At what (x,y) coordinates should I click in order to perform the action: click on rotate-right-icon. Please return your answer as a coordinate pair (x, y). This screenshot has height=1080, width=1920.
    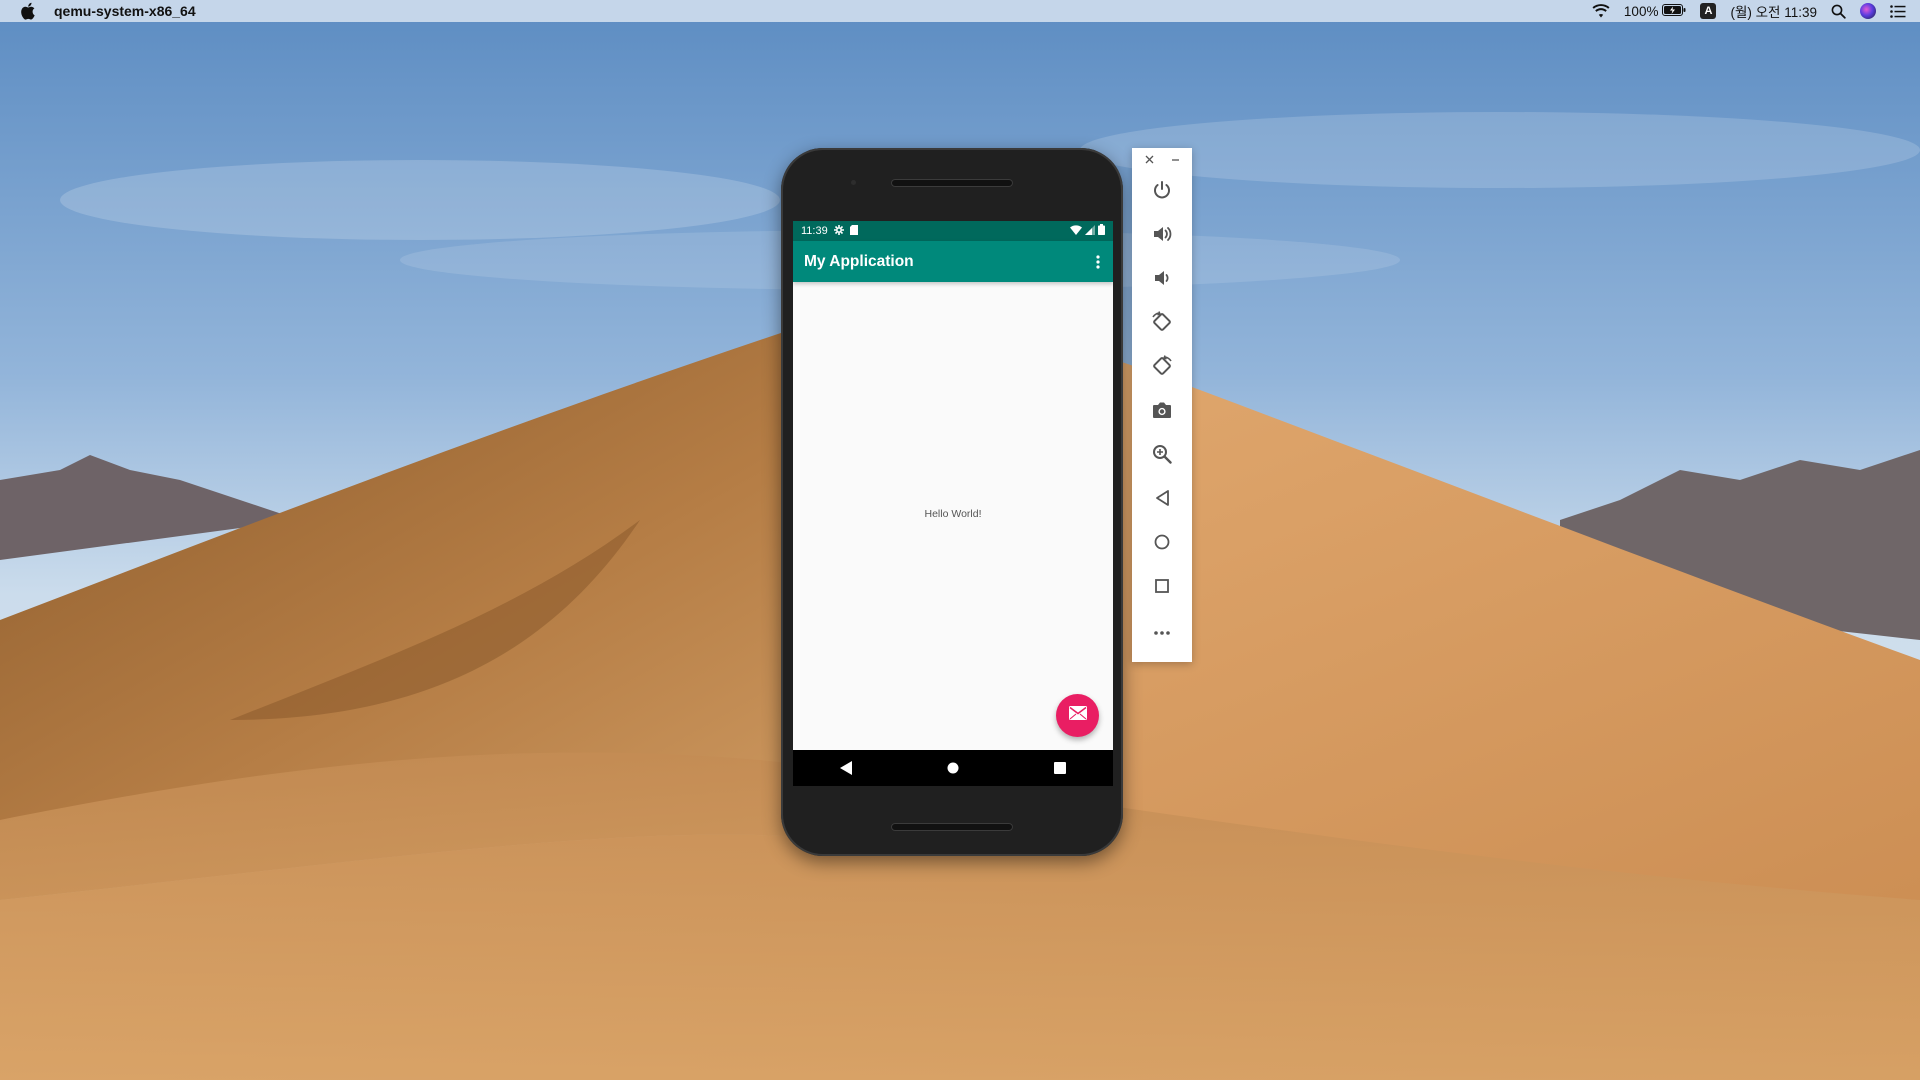
    Looking at the image, I should click on (1162, 368).